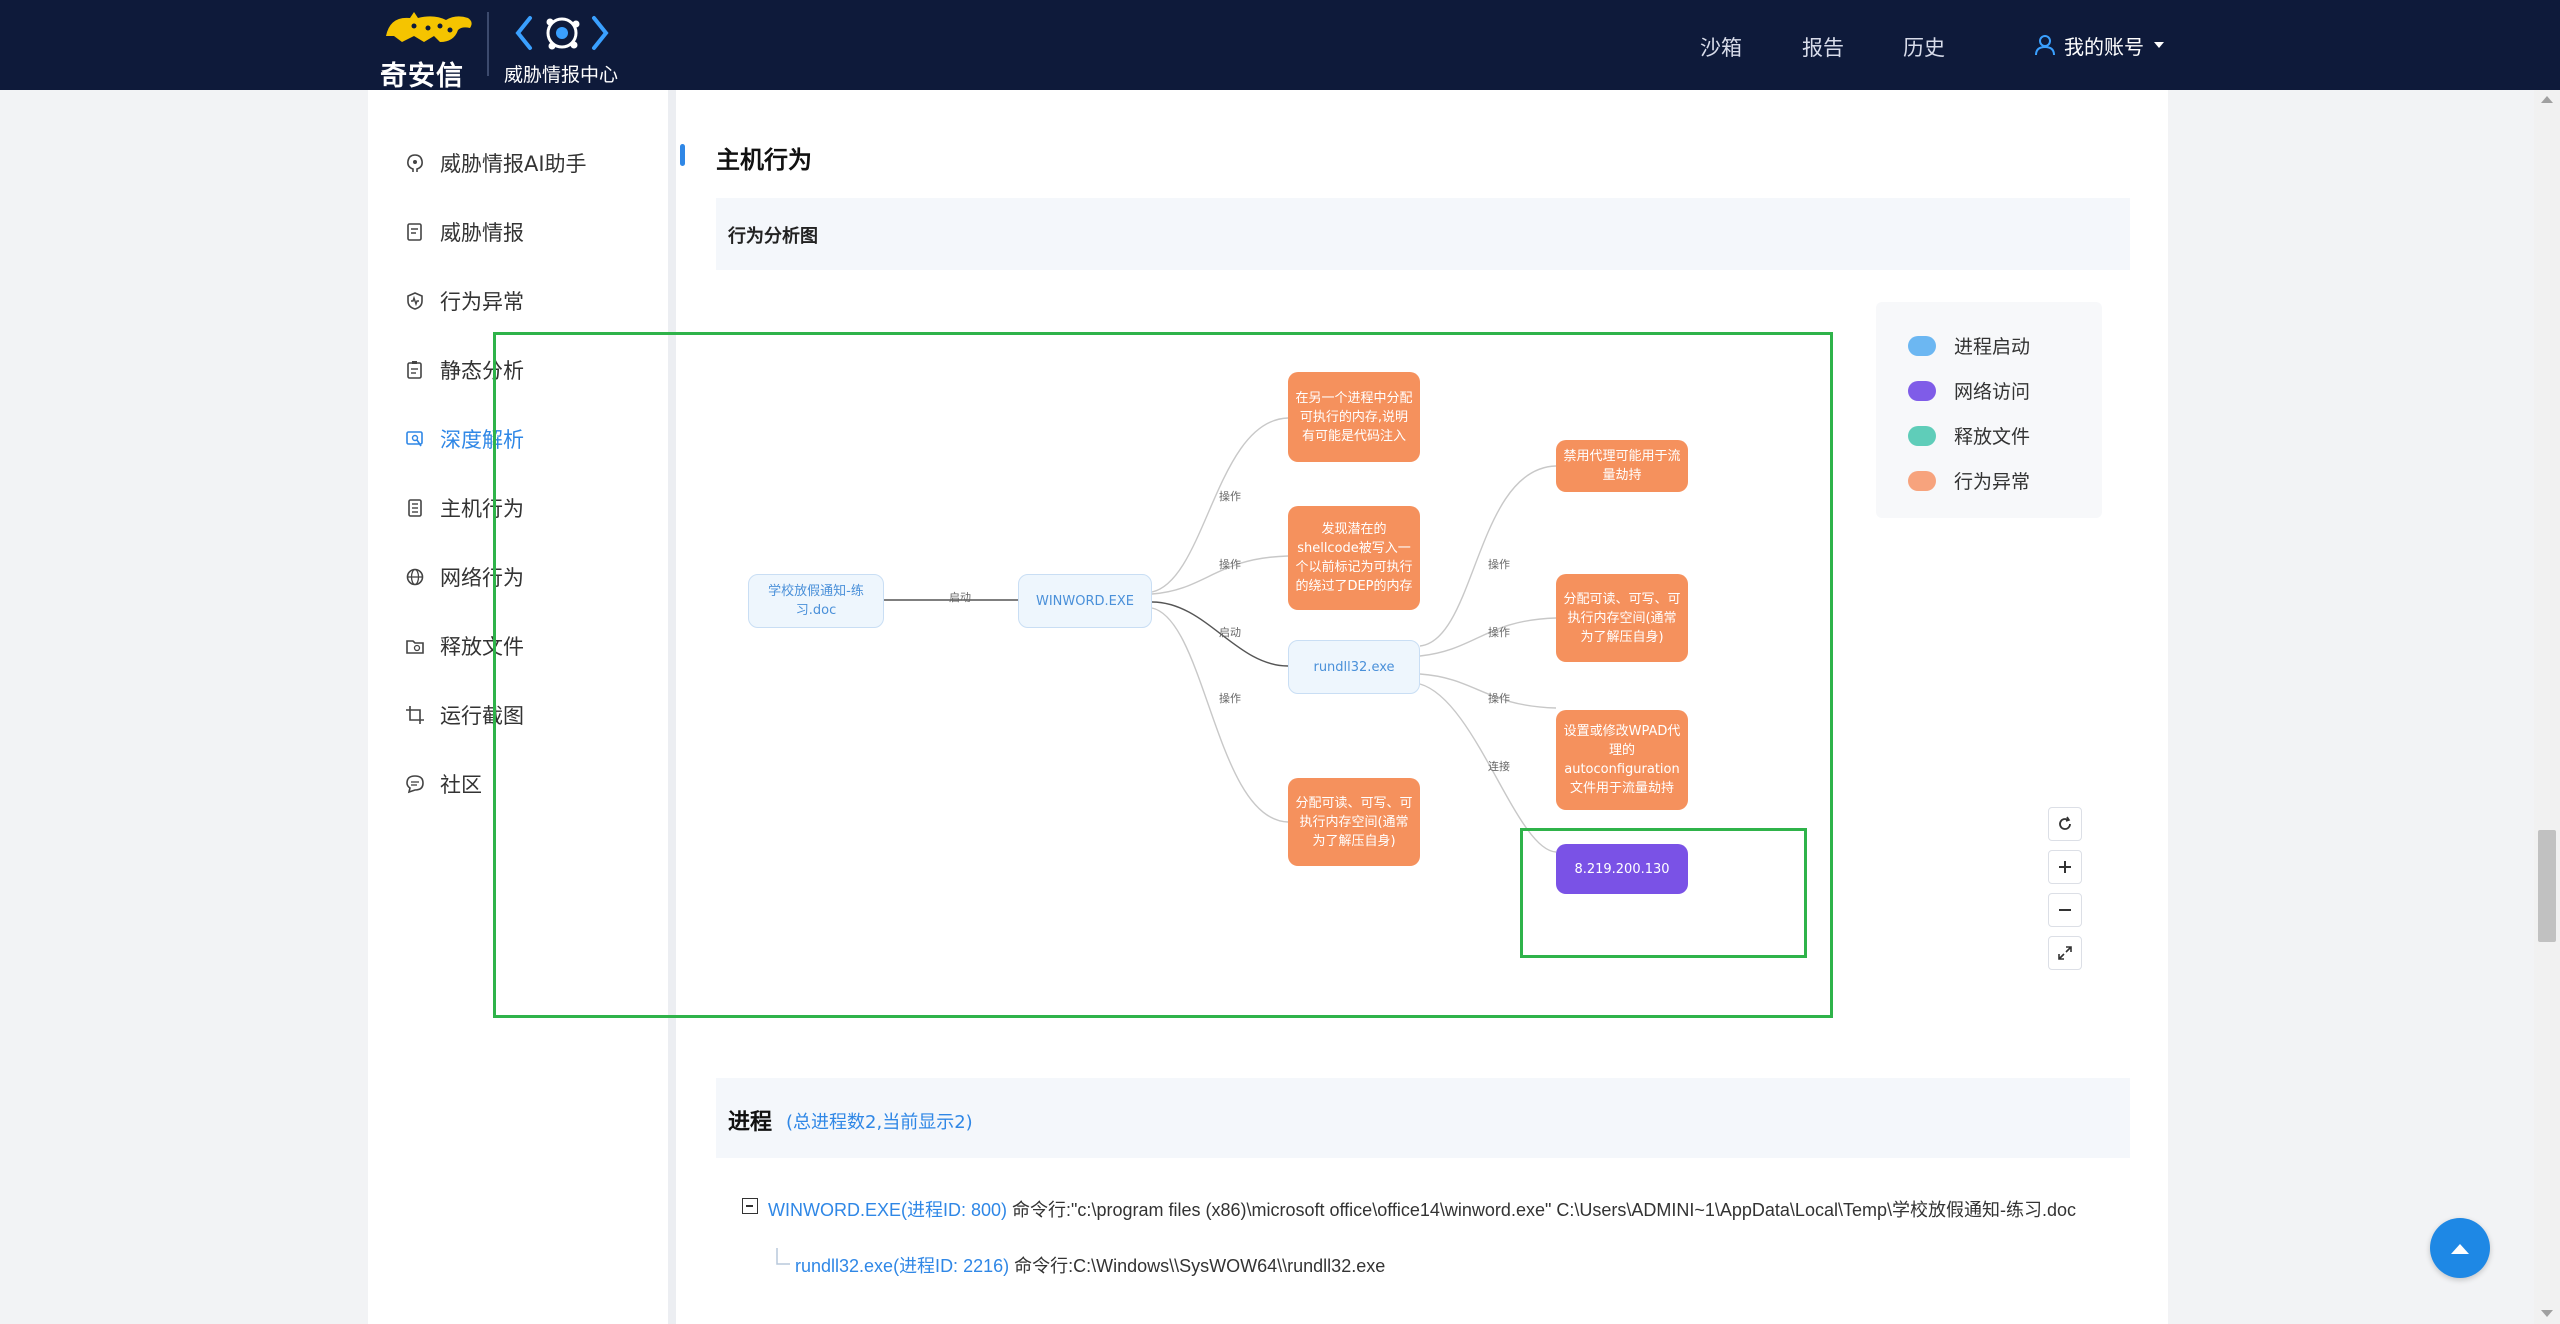 The height and width of the screenshot is (1324, 2560). Describe the element at coordinates (562, 33) in the screenshot. I see `threat-intel-logo-icon` at that location.